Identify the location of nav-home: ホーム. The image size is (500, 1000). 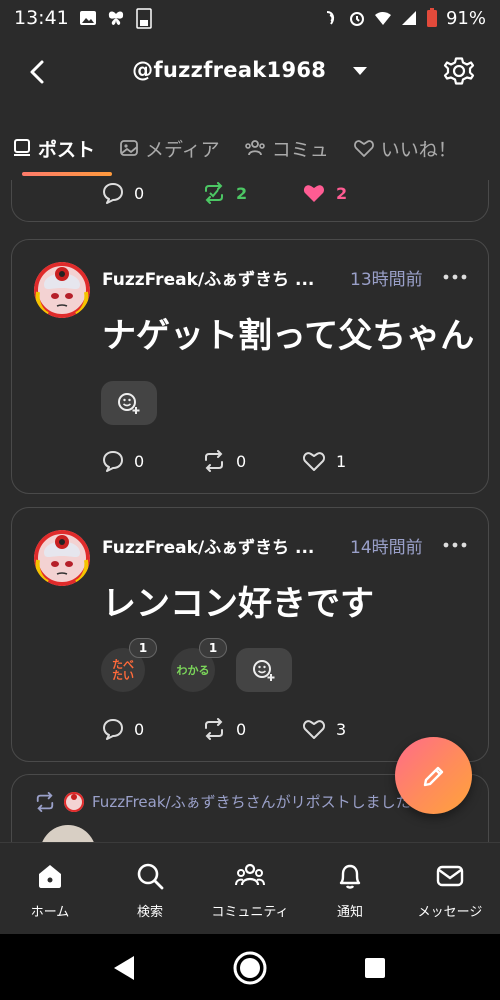
(50, 888).